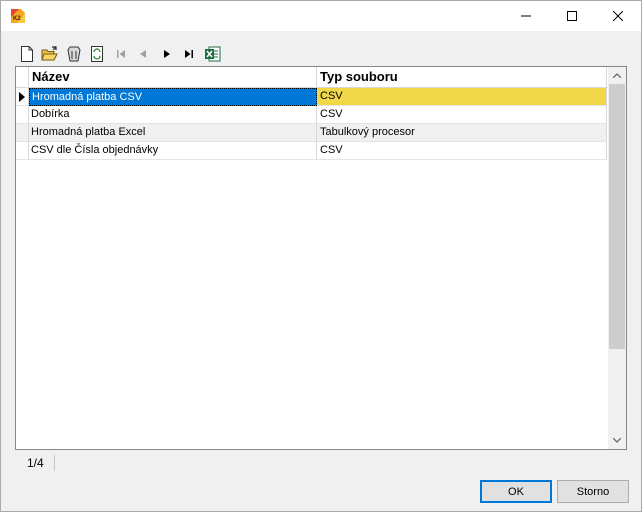 The height and width of the screenshot is (512, 642). I want to click on first-record-button, so click(121, 54).